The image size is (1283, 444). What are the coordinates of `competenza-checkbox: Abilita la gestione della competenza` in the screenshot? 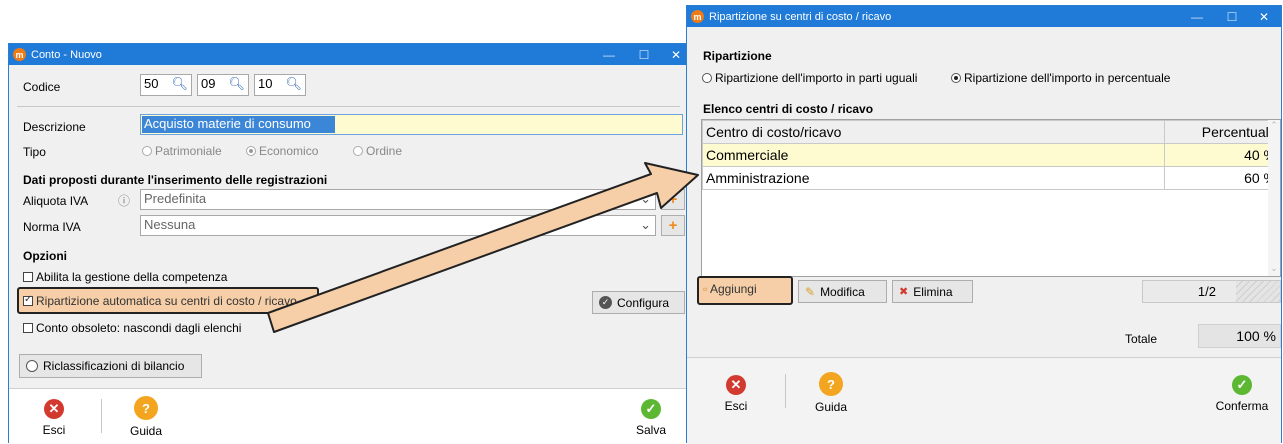 It's located at (125, 277).